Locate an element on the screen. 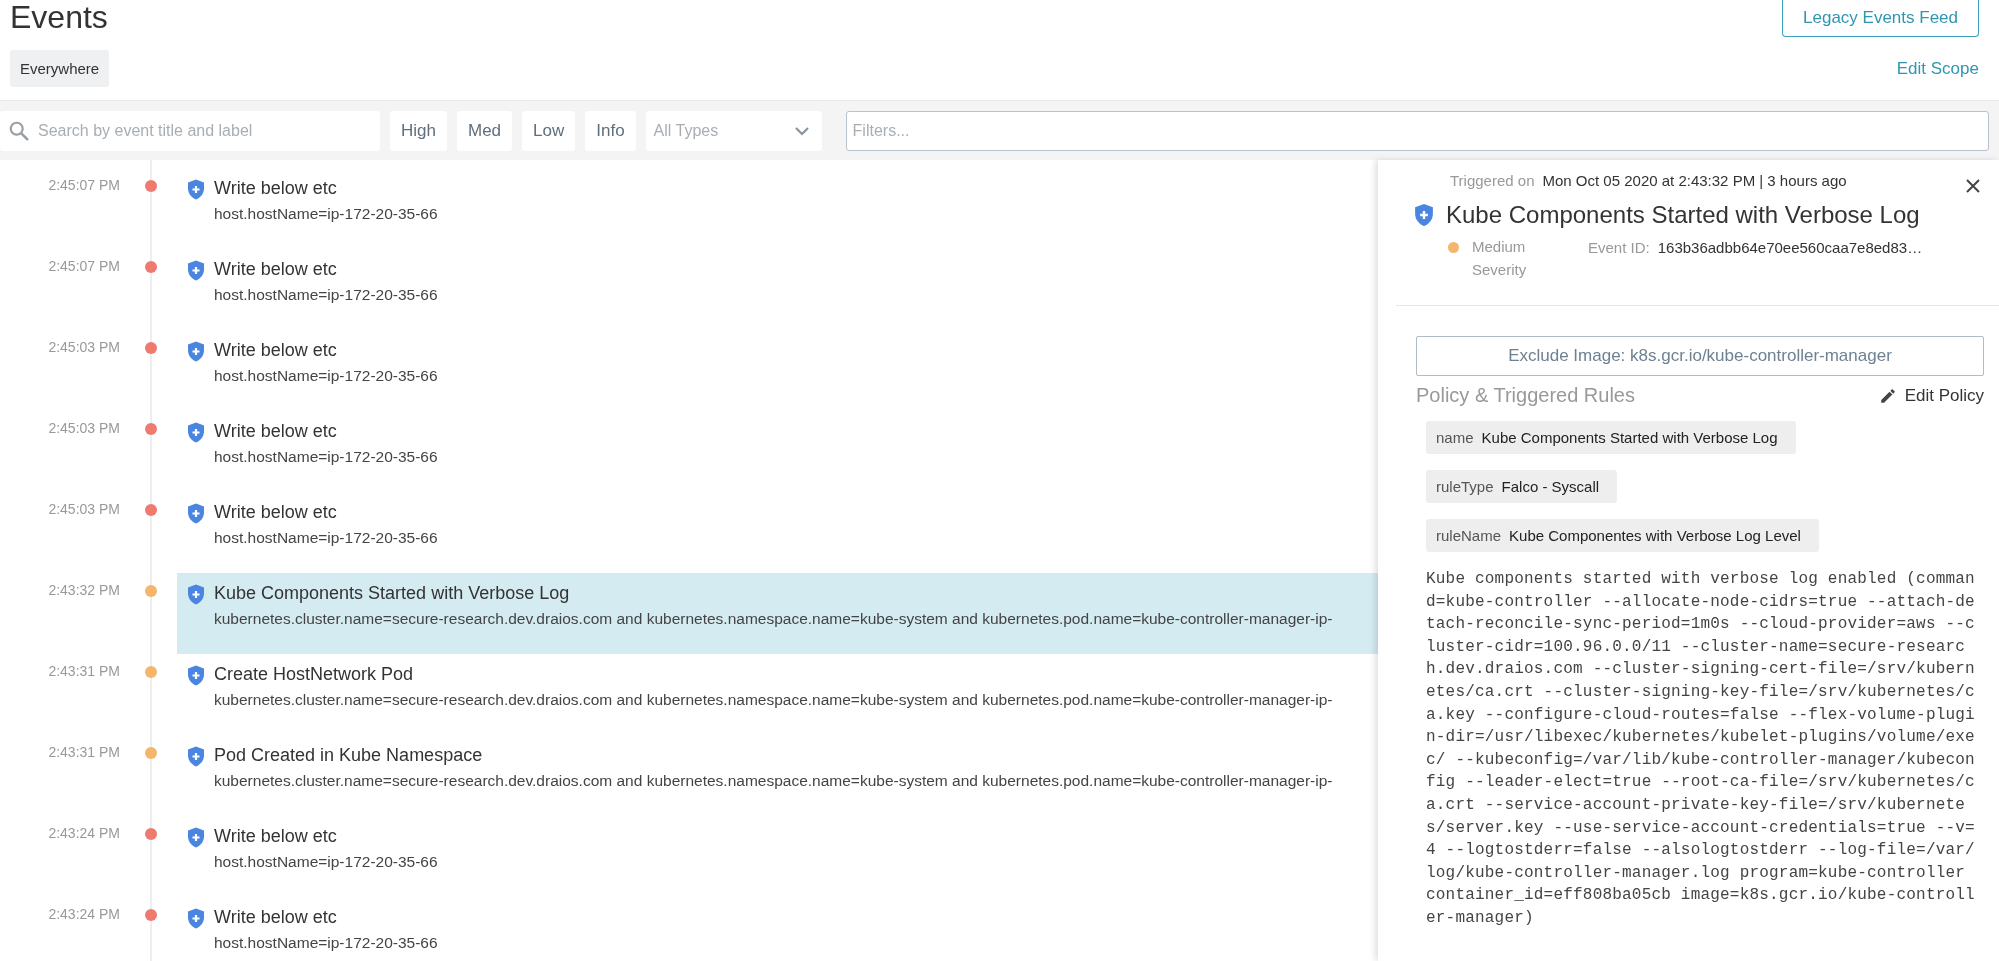 The image size is (1999, 961). section-title: Policy & Triggered Rules is located at coordinates (1525, 395).